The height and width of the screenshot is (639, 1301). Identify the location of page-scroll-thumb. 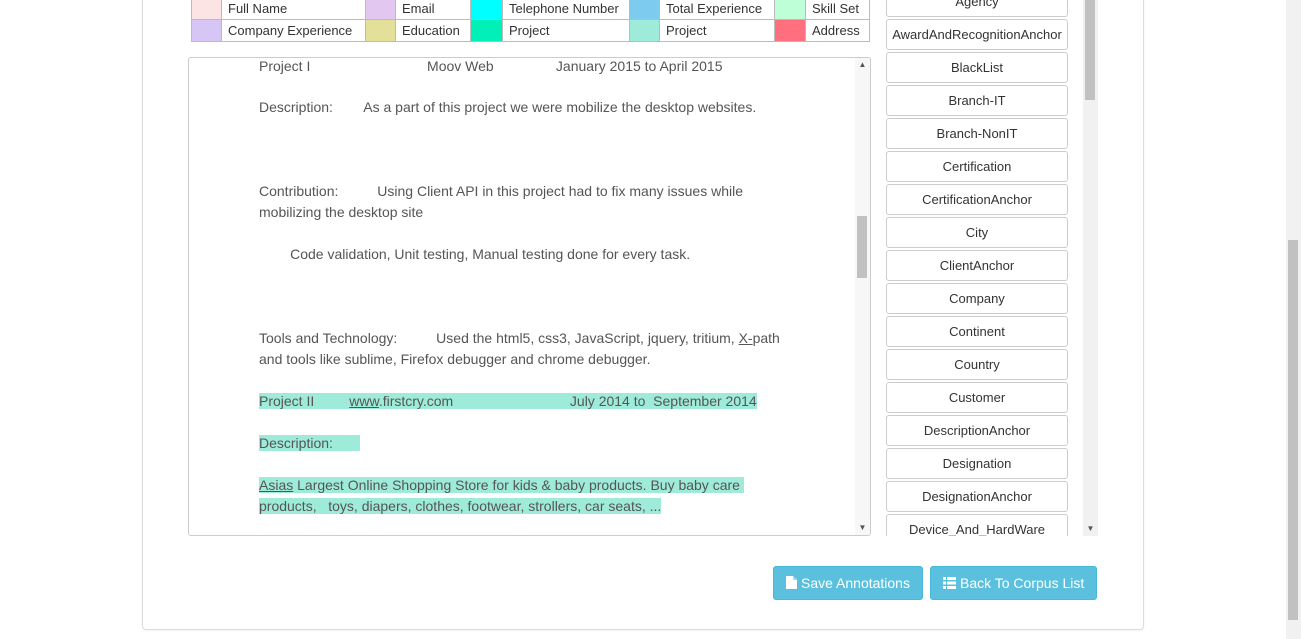
(1293, 430).